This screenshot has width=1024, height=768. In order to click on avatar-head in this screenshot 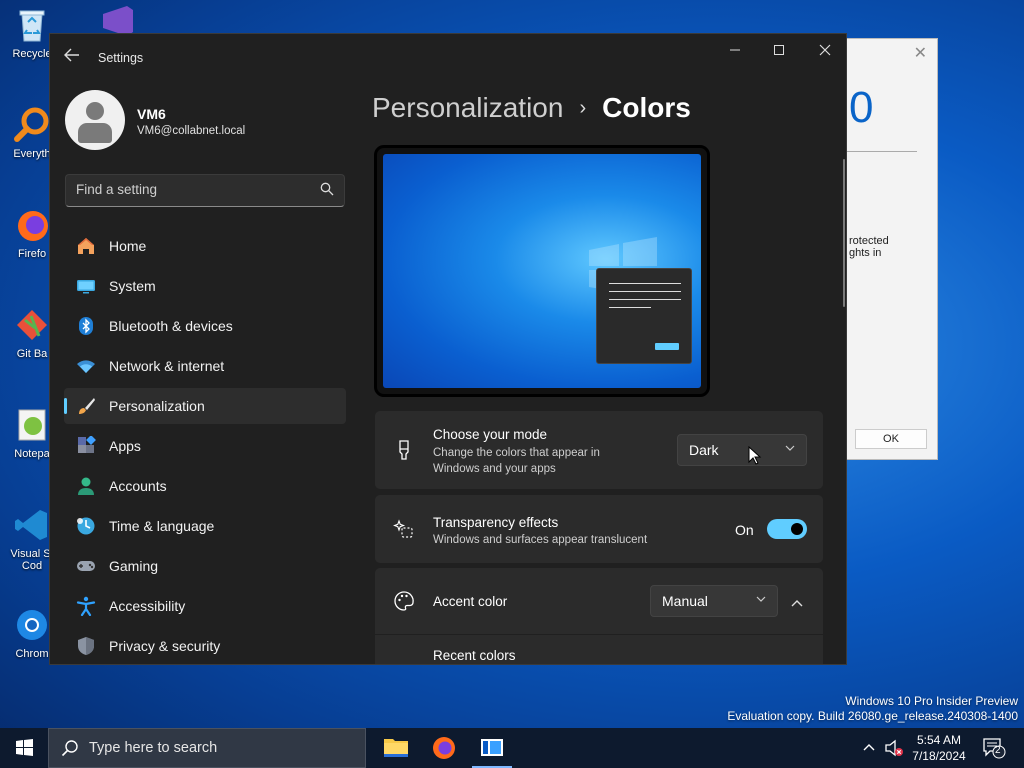, I will do `click(95, 111)`.